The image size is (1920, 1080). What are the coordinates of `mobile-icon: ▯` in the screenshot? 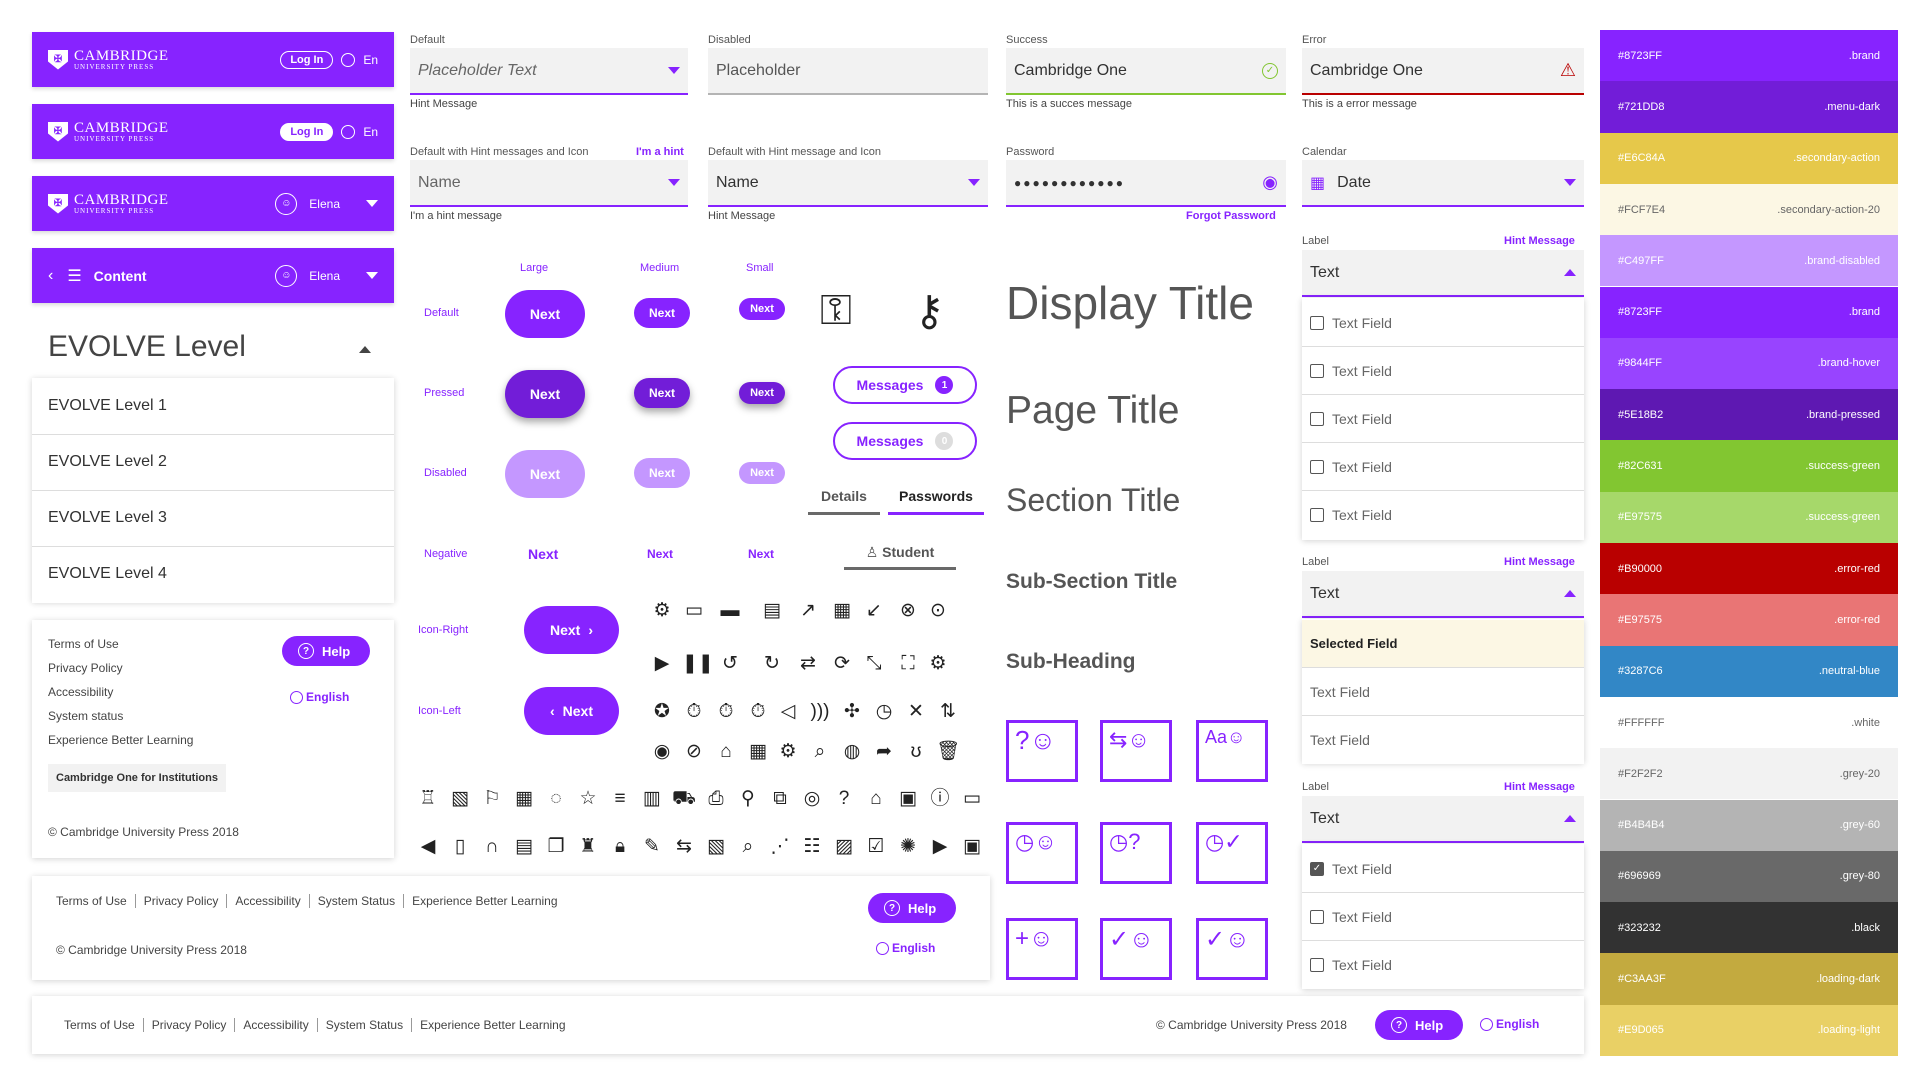 It's located at (460, 847).